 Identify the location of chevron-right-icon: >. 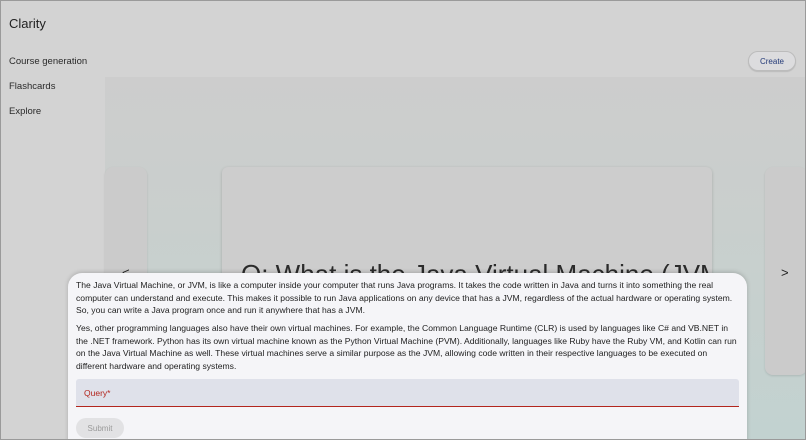
(785, 272).